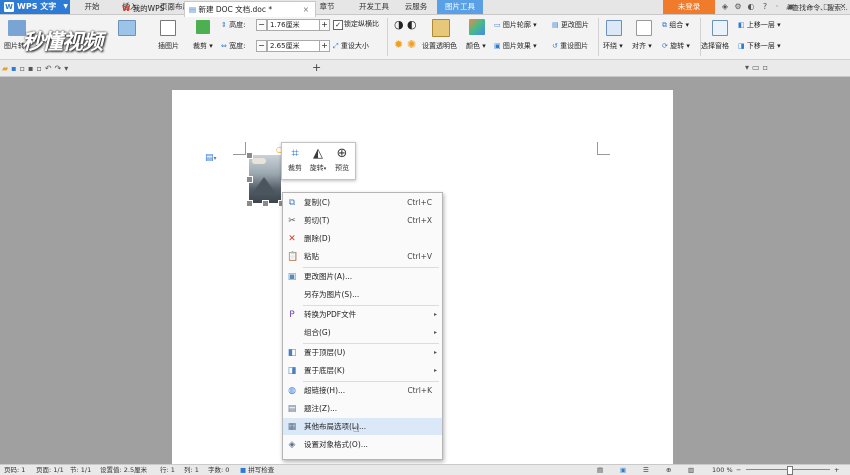 This screenshot has width=850, height=475. I want to click on picture-effects-button: ▣ 图片效果 ▾, so click(515, 46).